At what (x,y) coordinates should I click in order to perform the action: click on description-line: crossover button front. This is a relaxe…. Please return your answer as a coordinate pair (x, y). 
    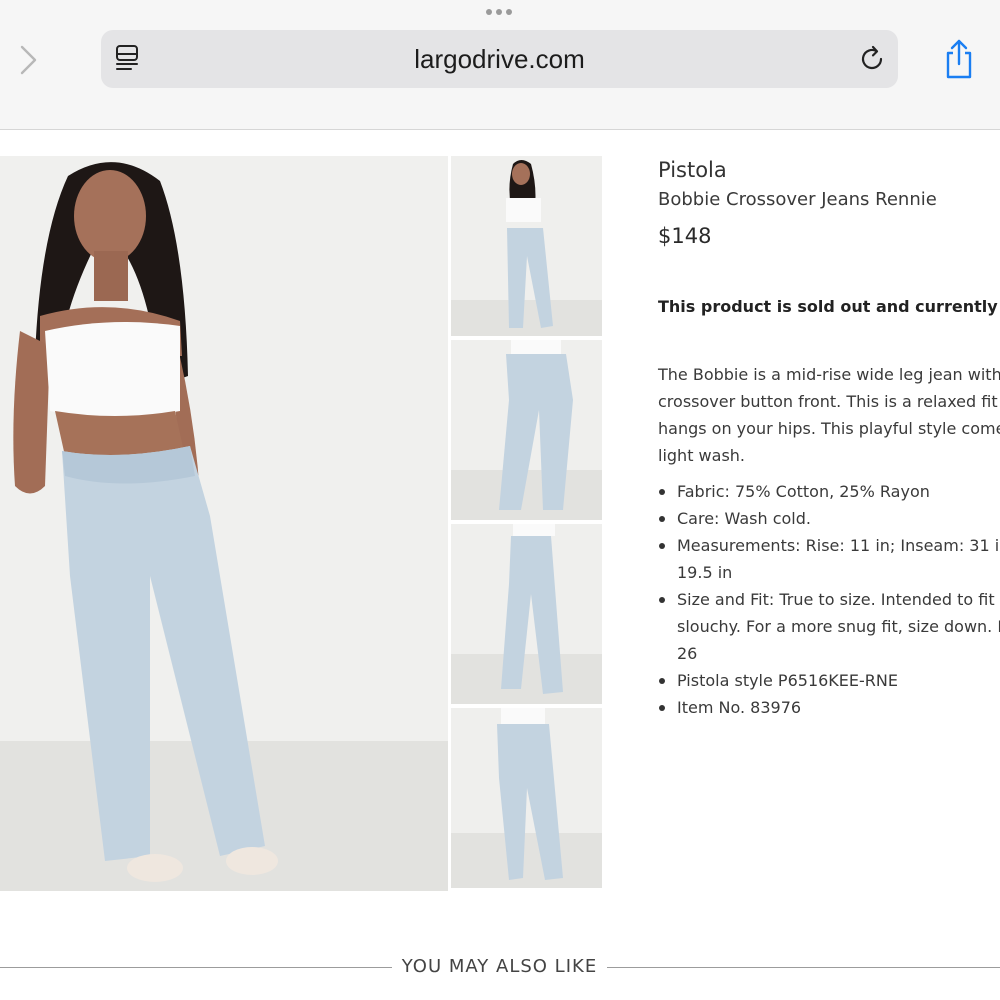
    Looking at the image, I should click on (829, 401).